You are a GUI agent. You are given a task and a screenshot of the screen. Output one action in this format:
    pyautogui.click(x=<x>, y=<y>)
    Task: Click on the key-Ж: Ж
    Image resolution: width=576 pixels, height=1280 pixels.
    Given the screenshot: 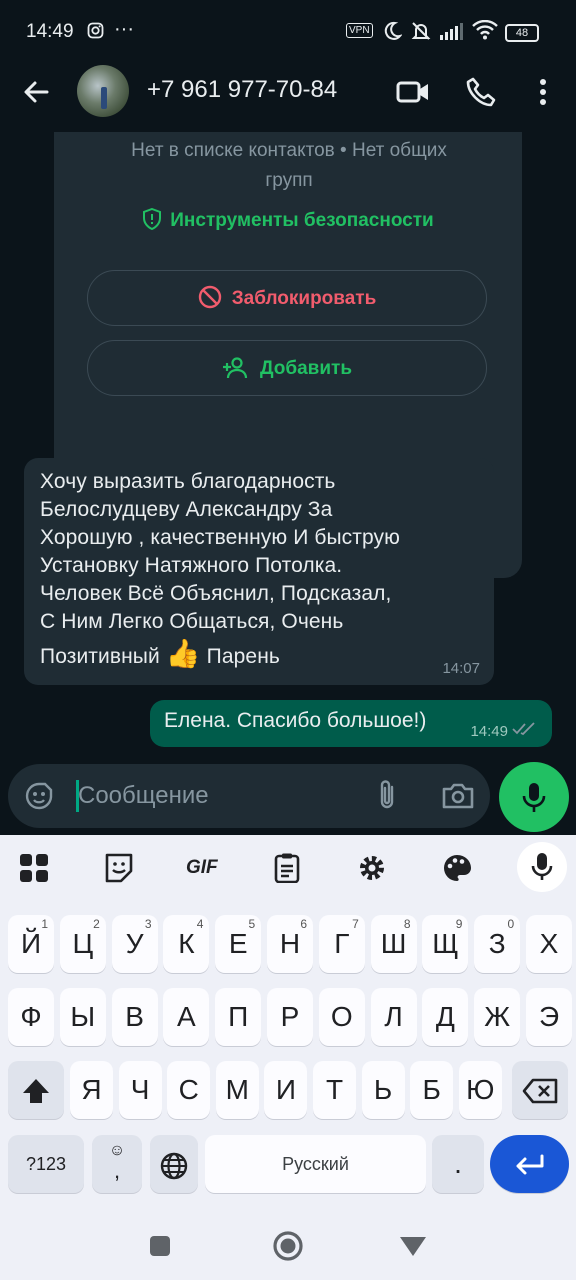 What is the action you would take?
    pyautogui.click(x=497, y=1017)
    